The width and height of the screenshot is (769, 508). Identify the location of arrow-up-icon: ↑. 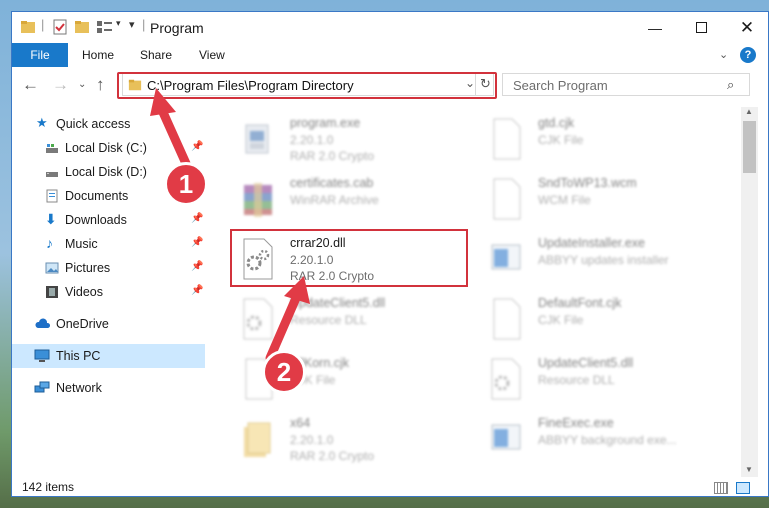
(100, 84).